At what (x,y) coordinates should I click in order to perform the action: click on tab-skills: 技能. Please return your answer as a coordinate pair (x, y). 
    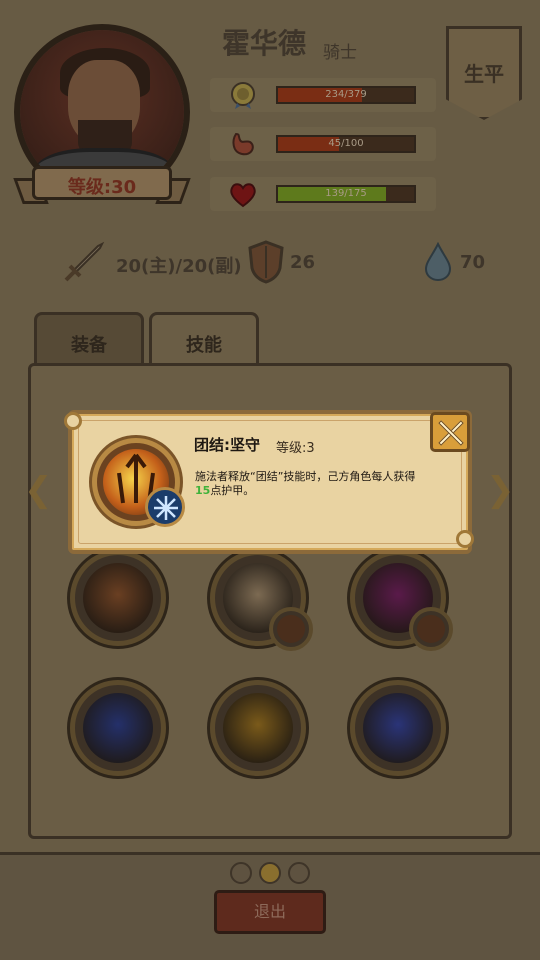
    Looking at the image, I should click on (204, 340).